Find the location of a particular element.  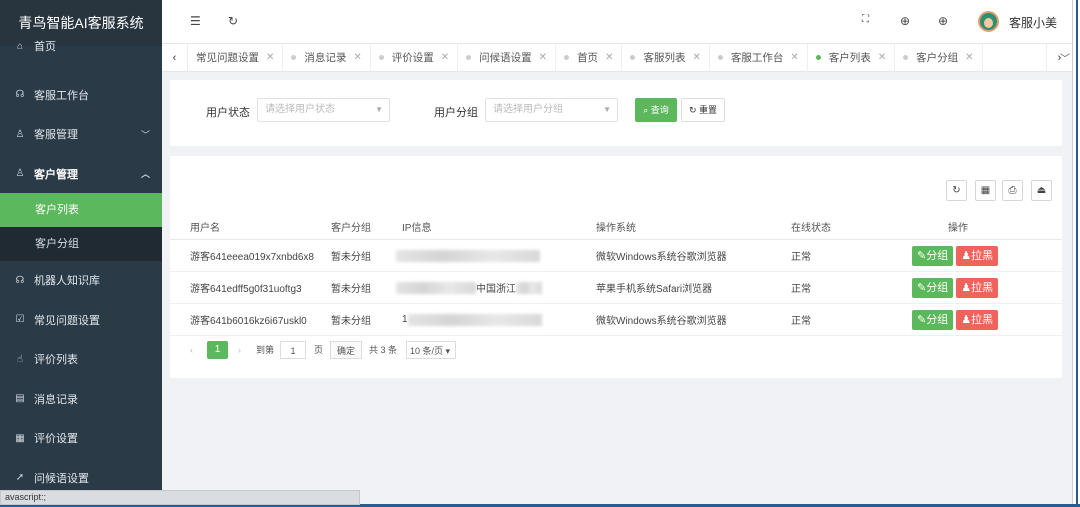

cell-ip: 中国浙江 is located at coordinates (469, 287).